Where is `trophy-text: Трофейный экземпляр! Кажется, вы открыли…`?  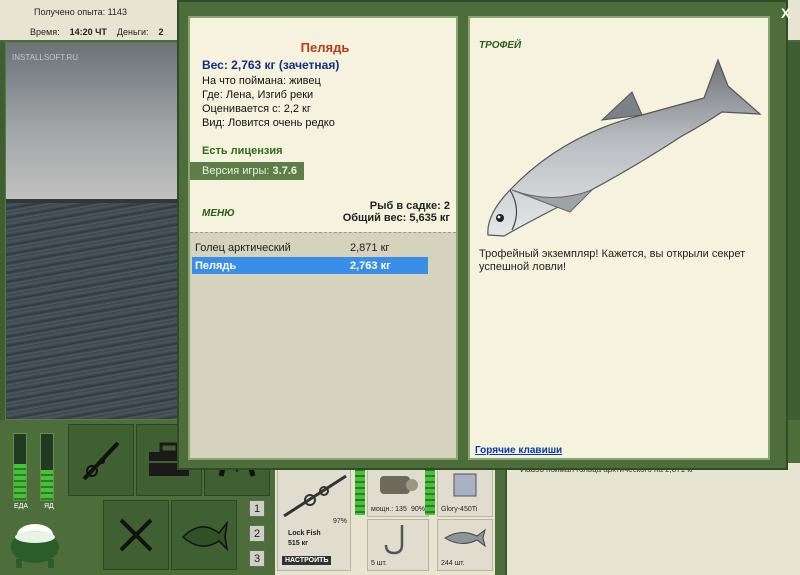 trophy-text: Трофейный экземпляр! Кажется, вы открыли… is located at coordinates (612, 260).